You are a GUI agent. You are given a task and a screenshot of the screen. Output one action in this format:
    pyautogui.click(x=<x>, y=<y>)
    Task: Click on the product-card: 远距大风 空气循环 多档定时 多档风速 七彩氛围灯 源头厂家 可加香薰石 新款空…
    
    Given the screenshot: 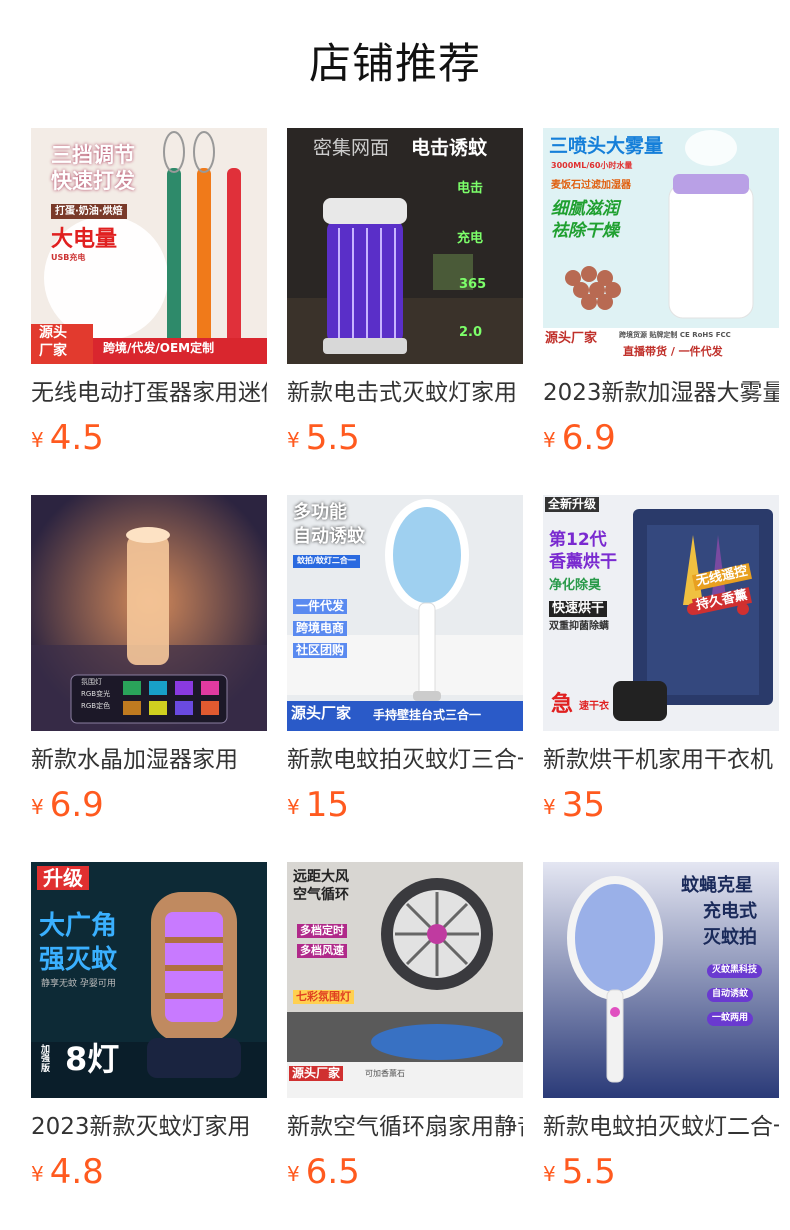 What is the action you would take?
    pyautogui.click(x=405, y=1027)
    